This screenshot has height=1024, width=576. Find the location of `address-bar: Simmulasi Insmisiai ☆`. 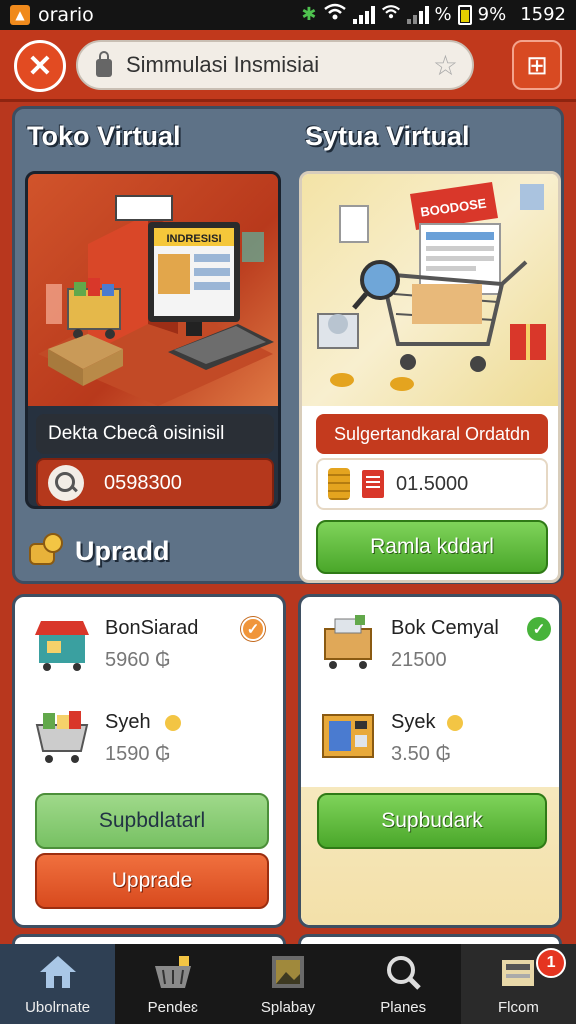

address-bar: Simmulasi Insmisiai ☆ is located at coordinates (275, 65).